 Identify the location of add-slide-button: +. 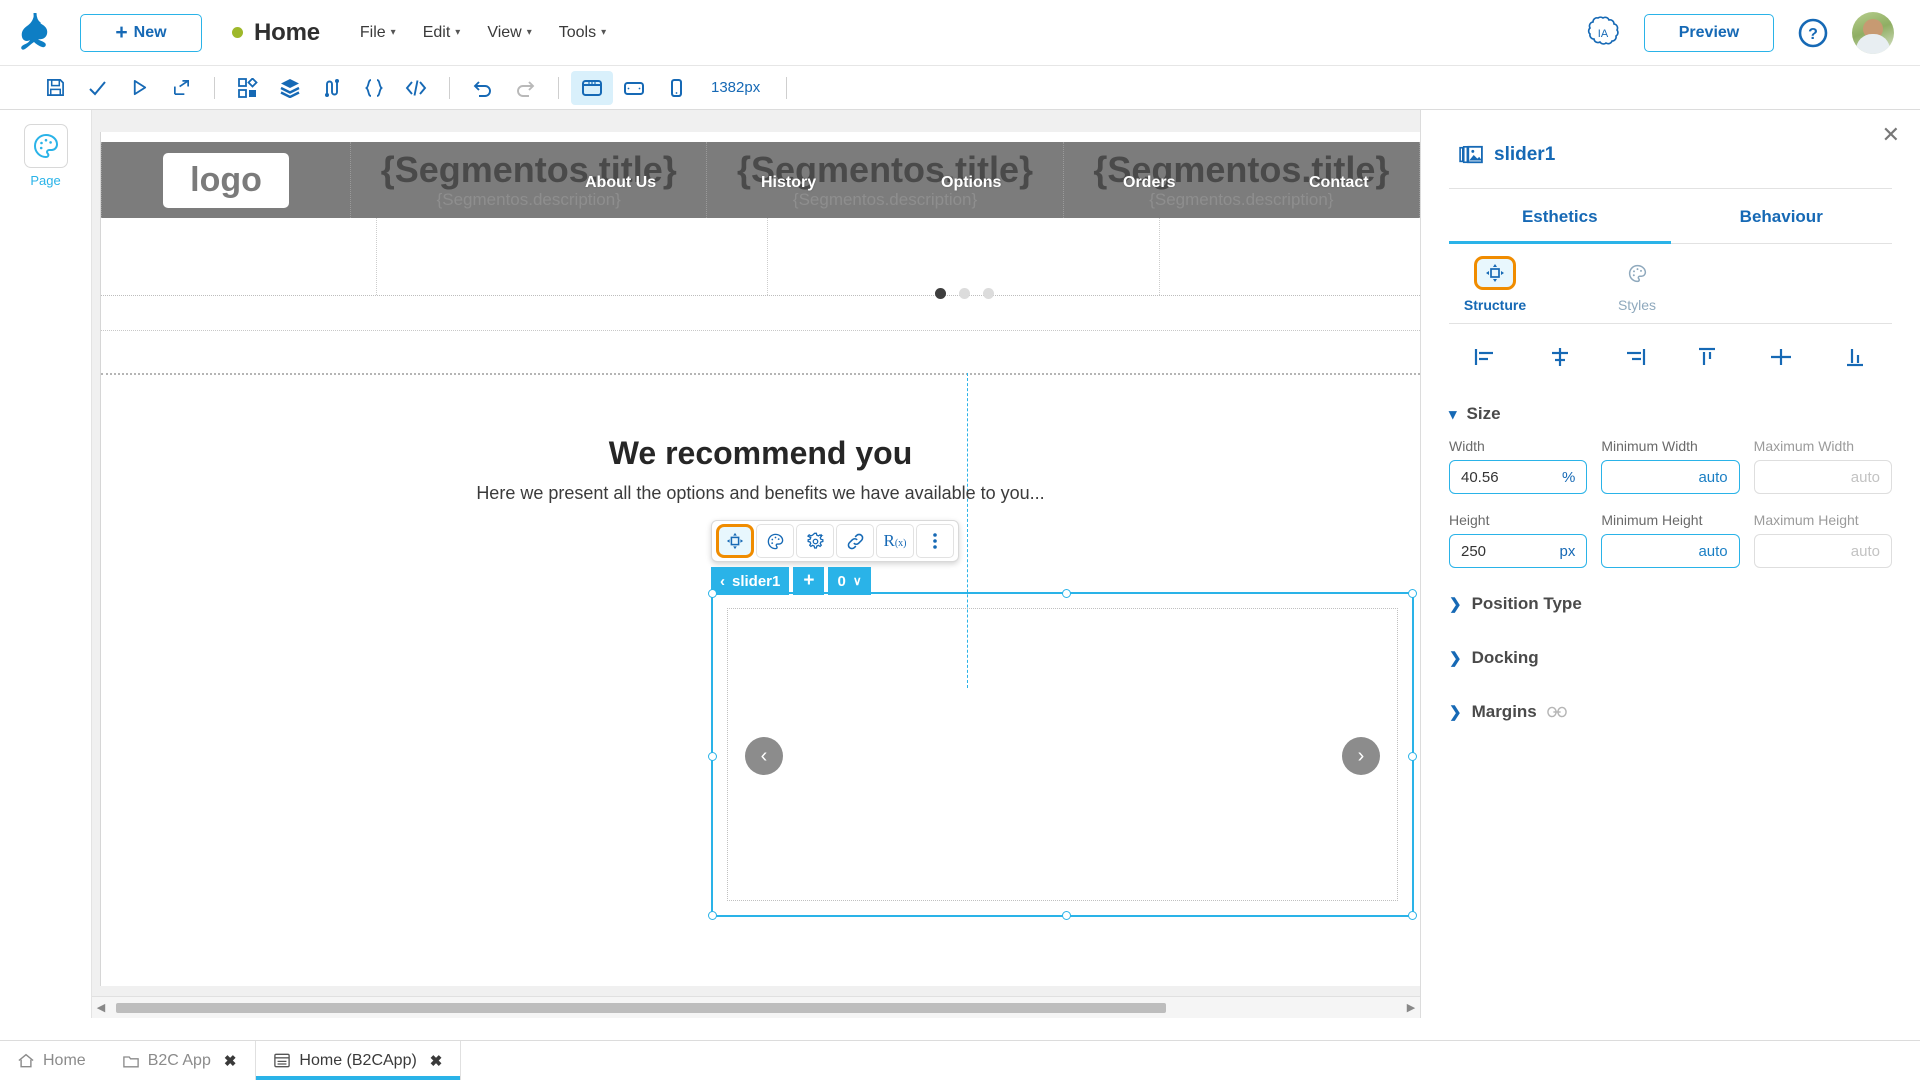
(809, 581).